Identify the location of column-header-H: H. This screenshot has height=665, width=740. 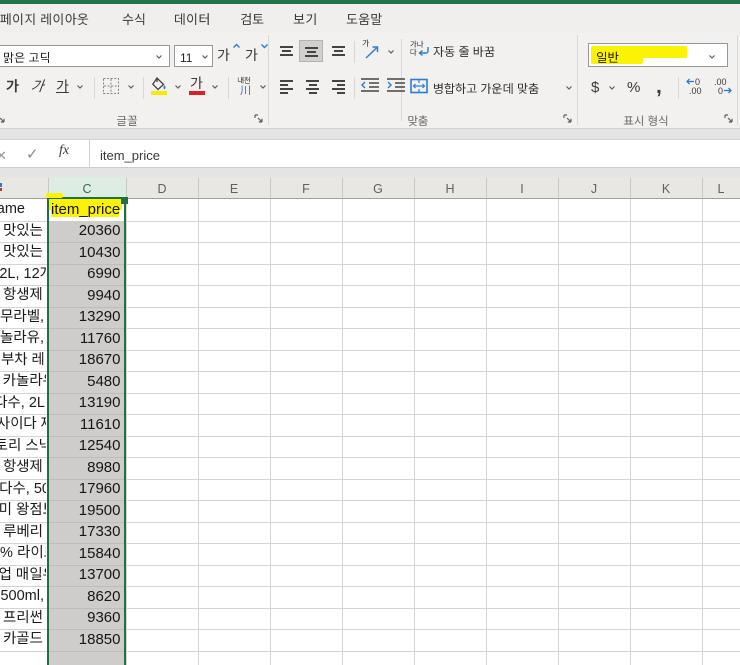
(450, 187).